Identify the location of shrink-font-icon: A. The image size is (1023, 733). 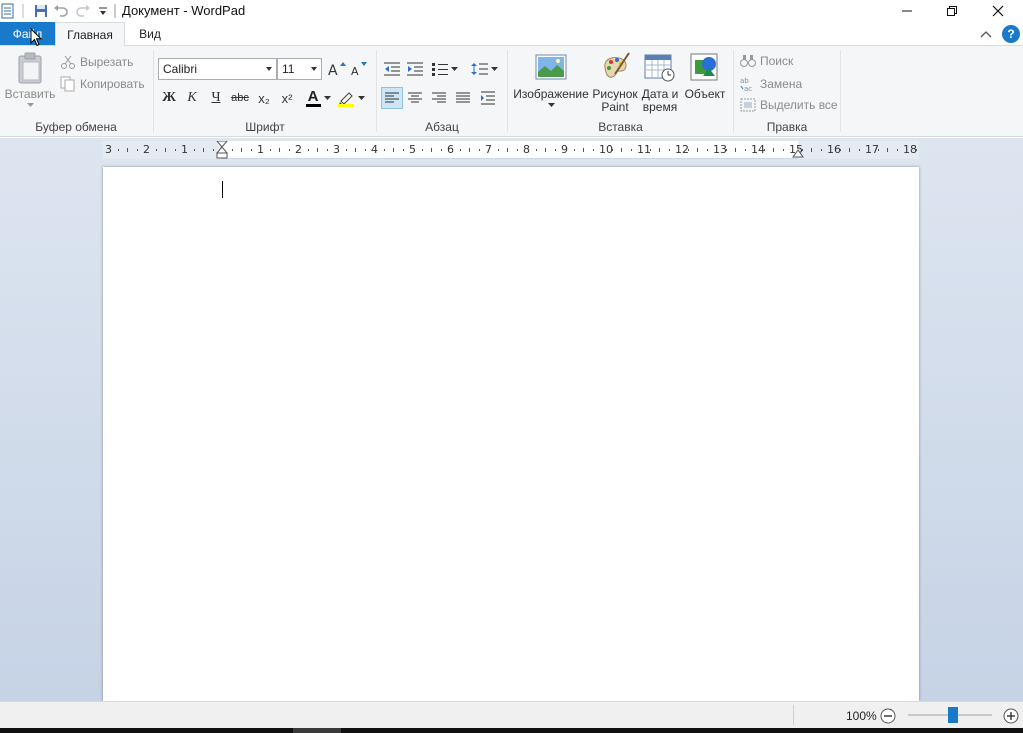
(359, 69).